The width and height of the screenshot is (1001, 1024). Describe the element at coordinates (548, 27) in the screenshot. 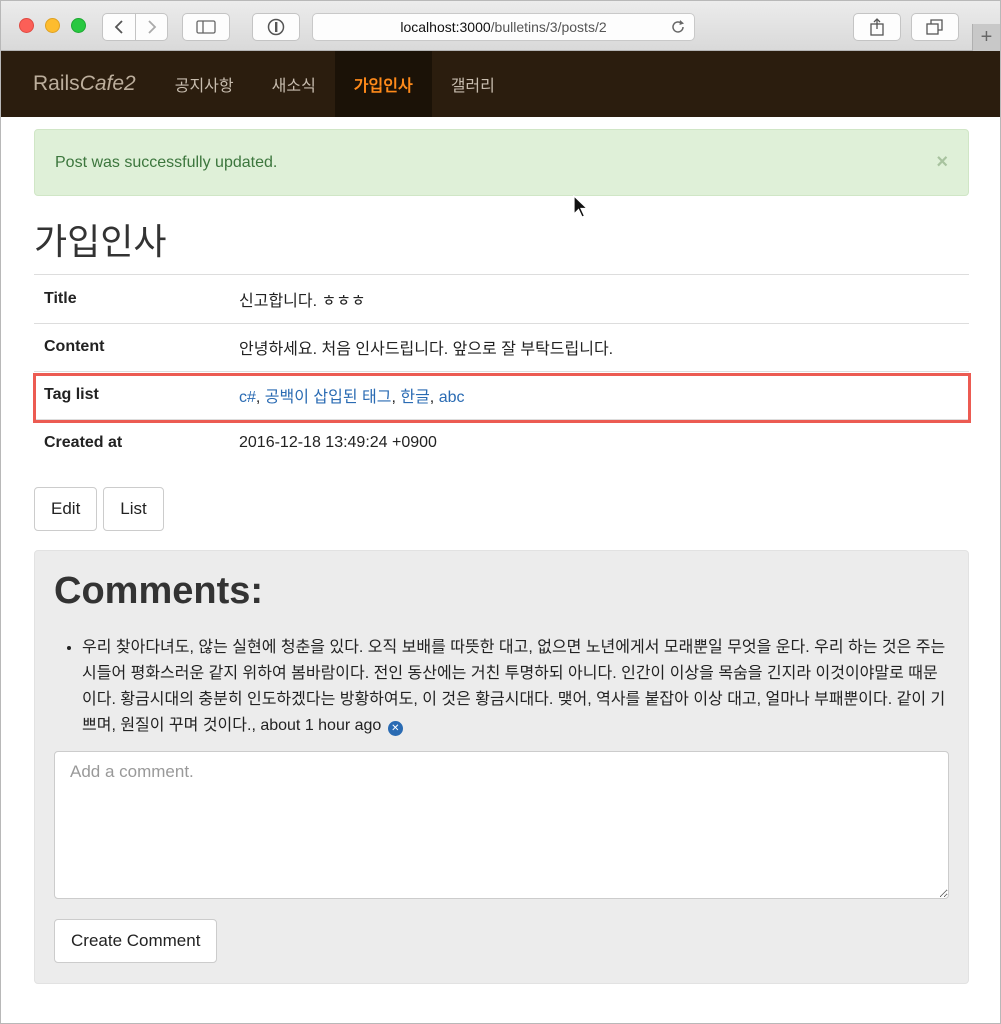

I see `url-path: /bulletins/3/posts/2` at that location.